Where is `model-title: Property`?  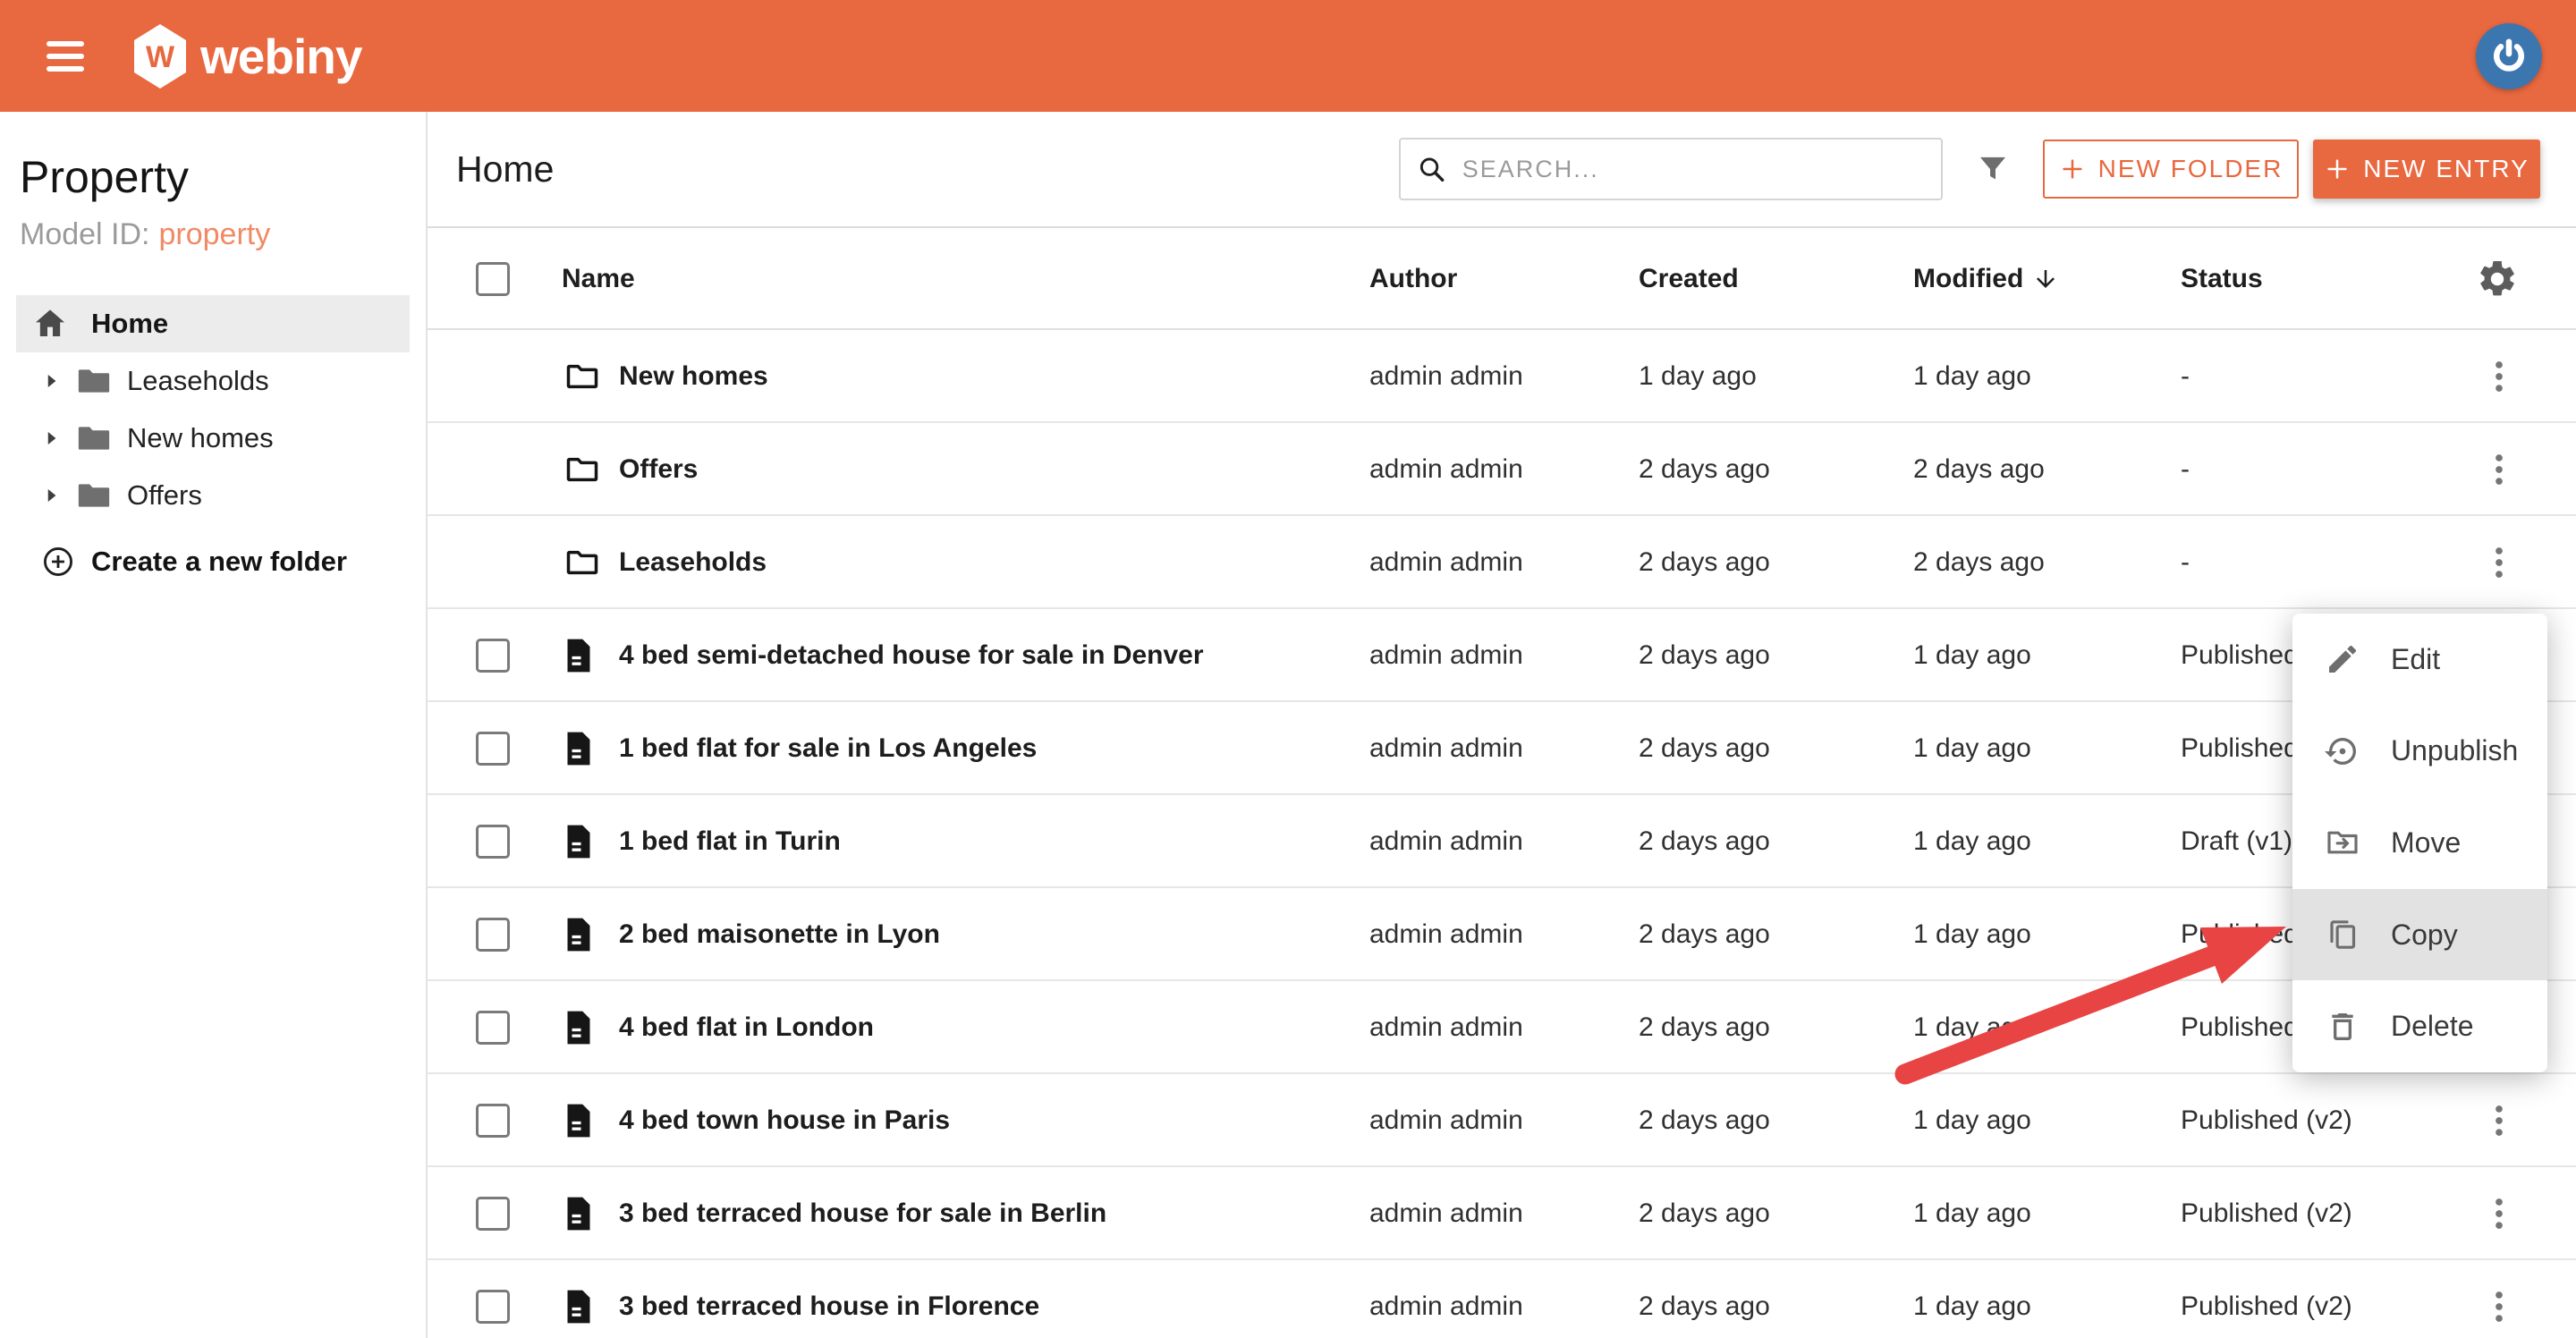 model-title: Property is located at coordinates (104, 177).